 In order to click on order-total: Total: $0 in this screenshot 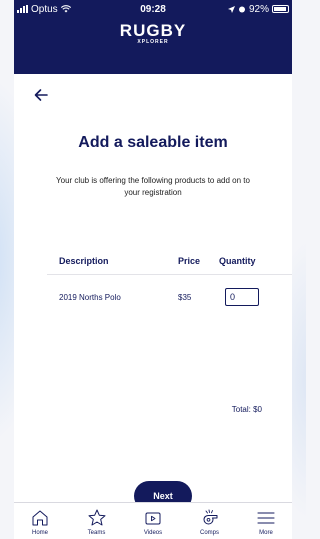, I will do `click(246, 409)`.